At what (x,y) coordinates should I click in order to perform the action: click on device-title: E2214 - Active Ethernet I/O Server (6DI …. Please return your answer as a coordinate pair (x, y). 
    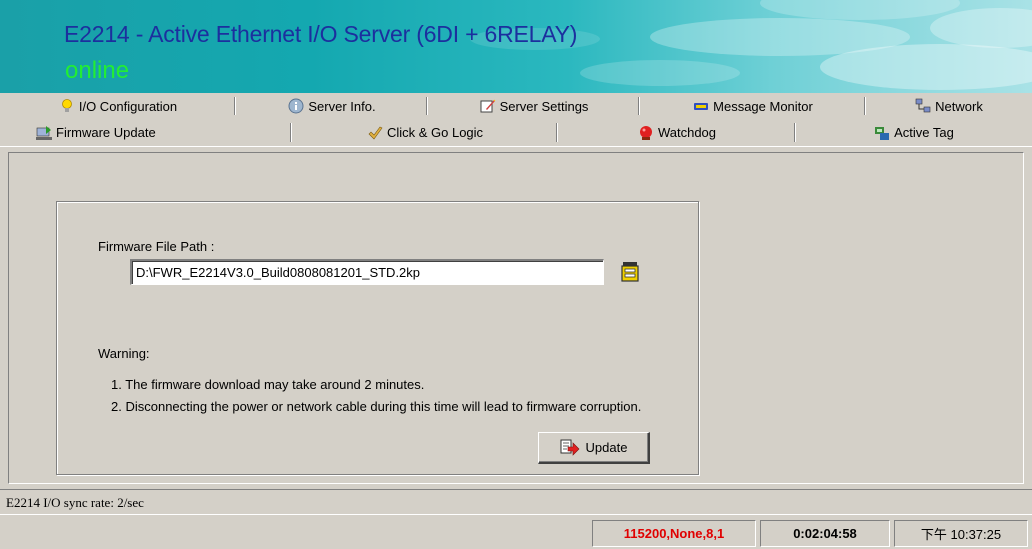
    Looking at the image, I should click on (321, 34).